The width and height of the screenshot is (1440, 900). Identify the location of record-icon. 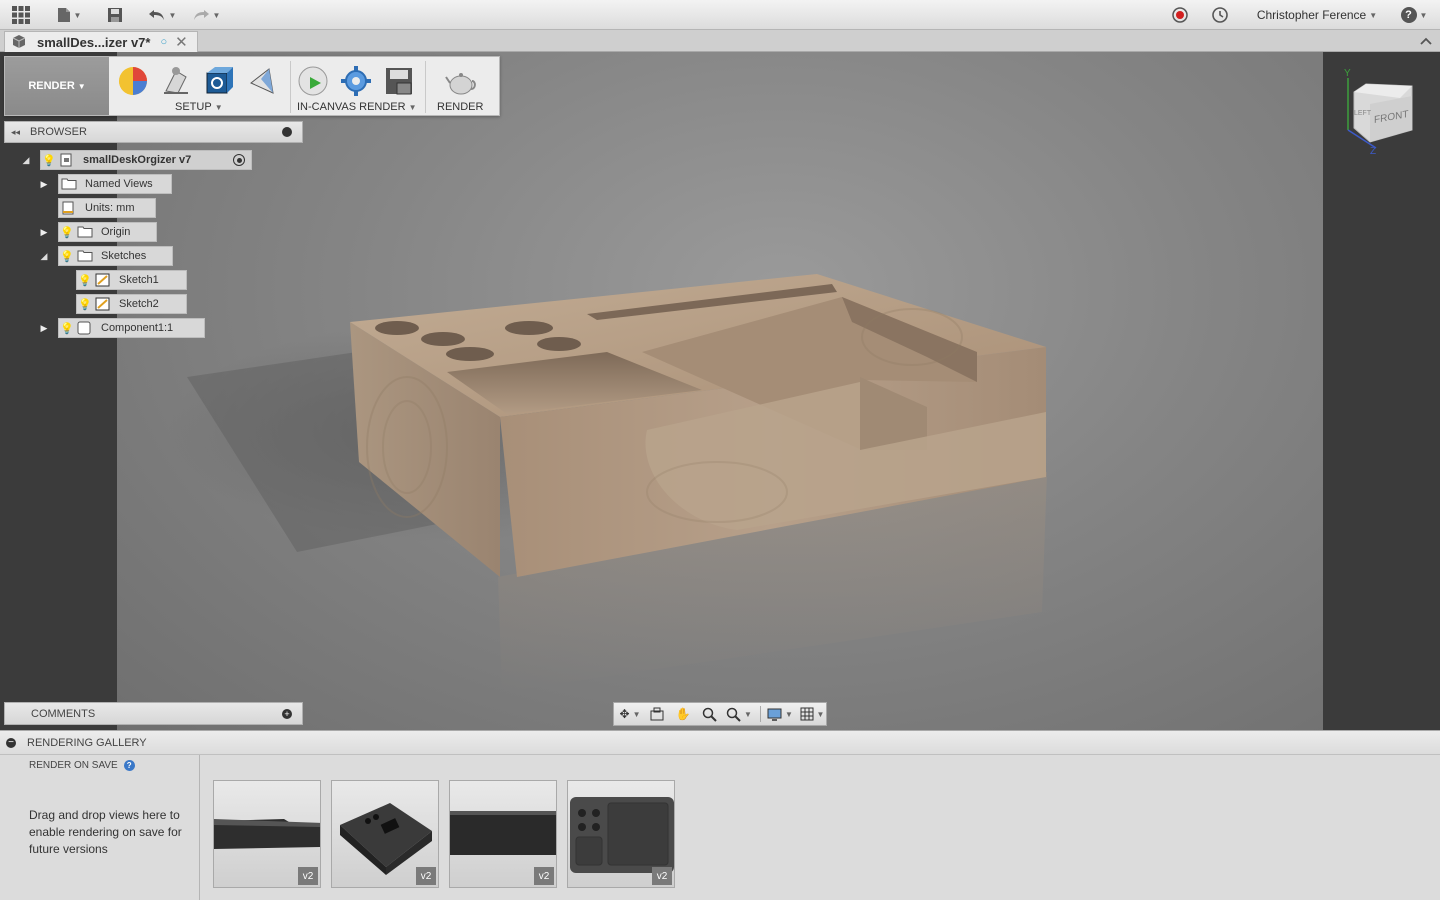
(1180, 15).